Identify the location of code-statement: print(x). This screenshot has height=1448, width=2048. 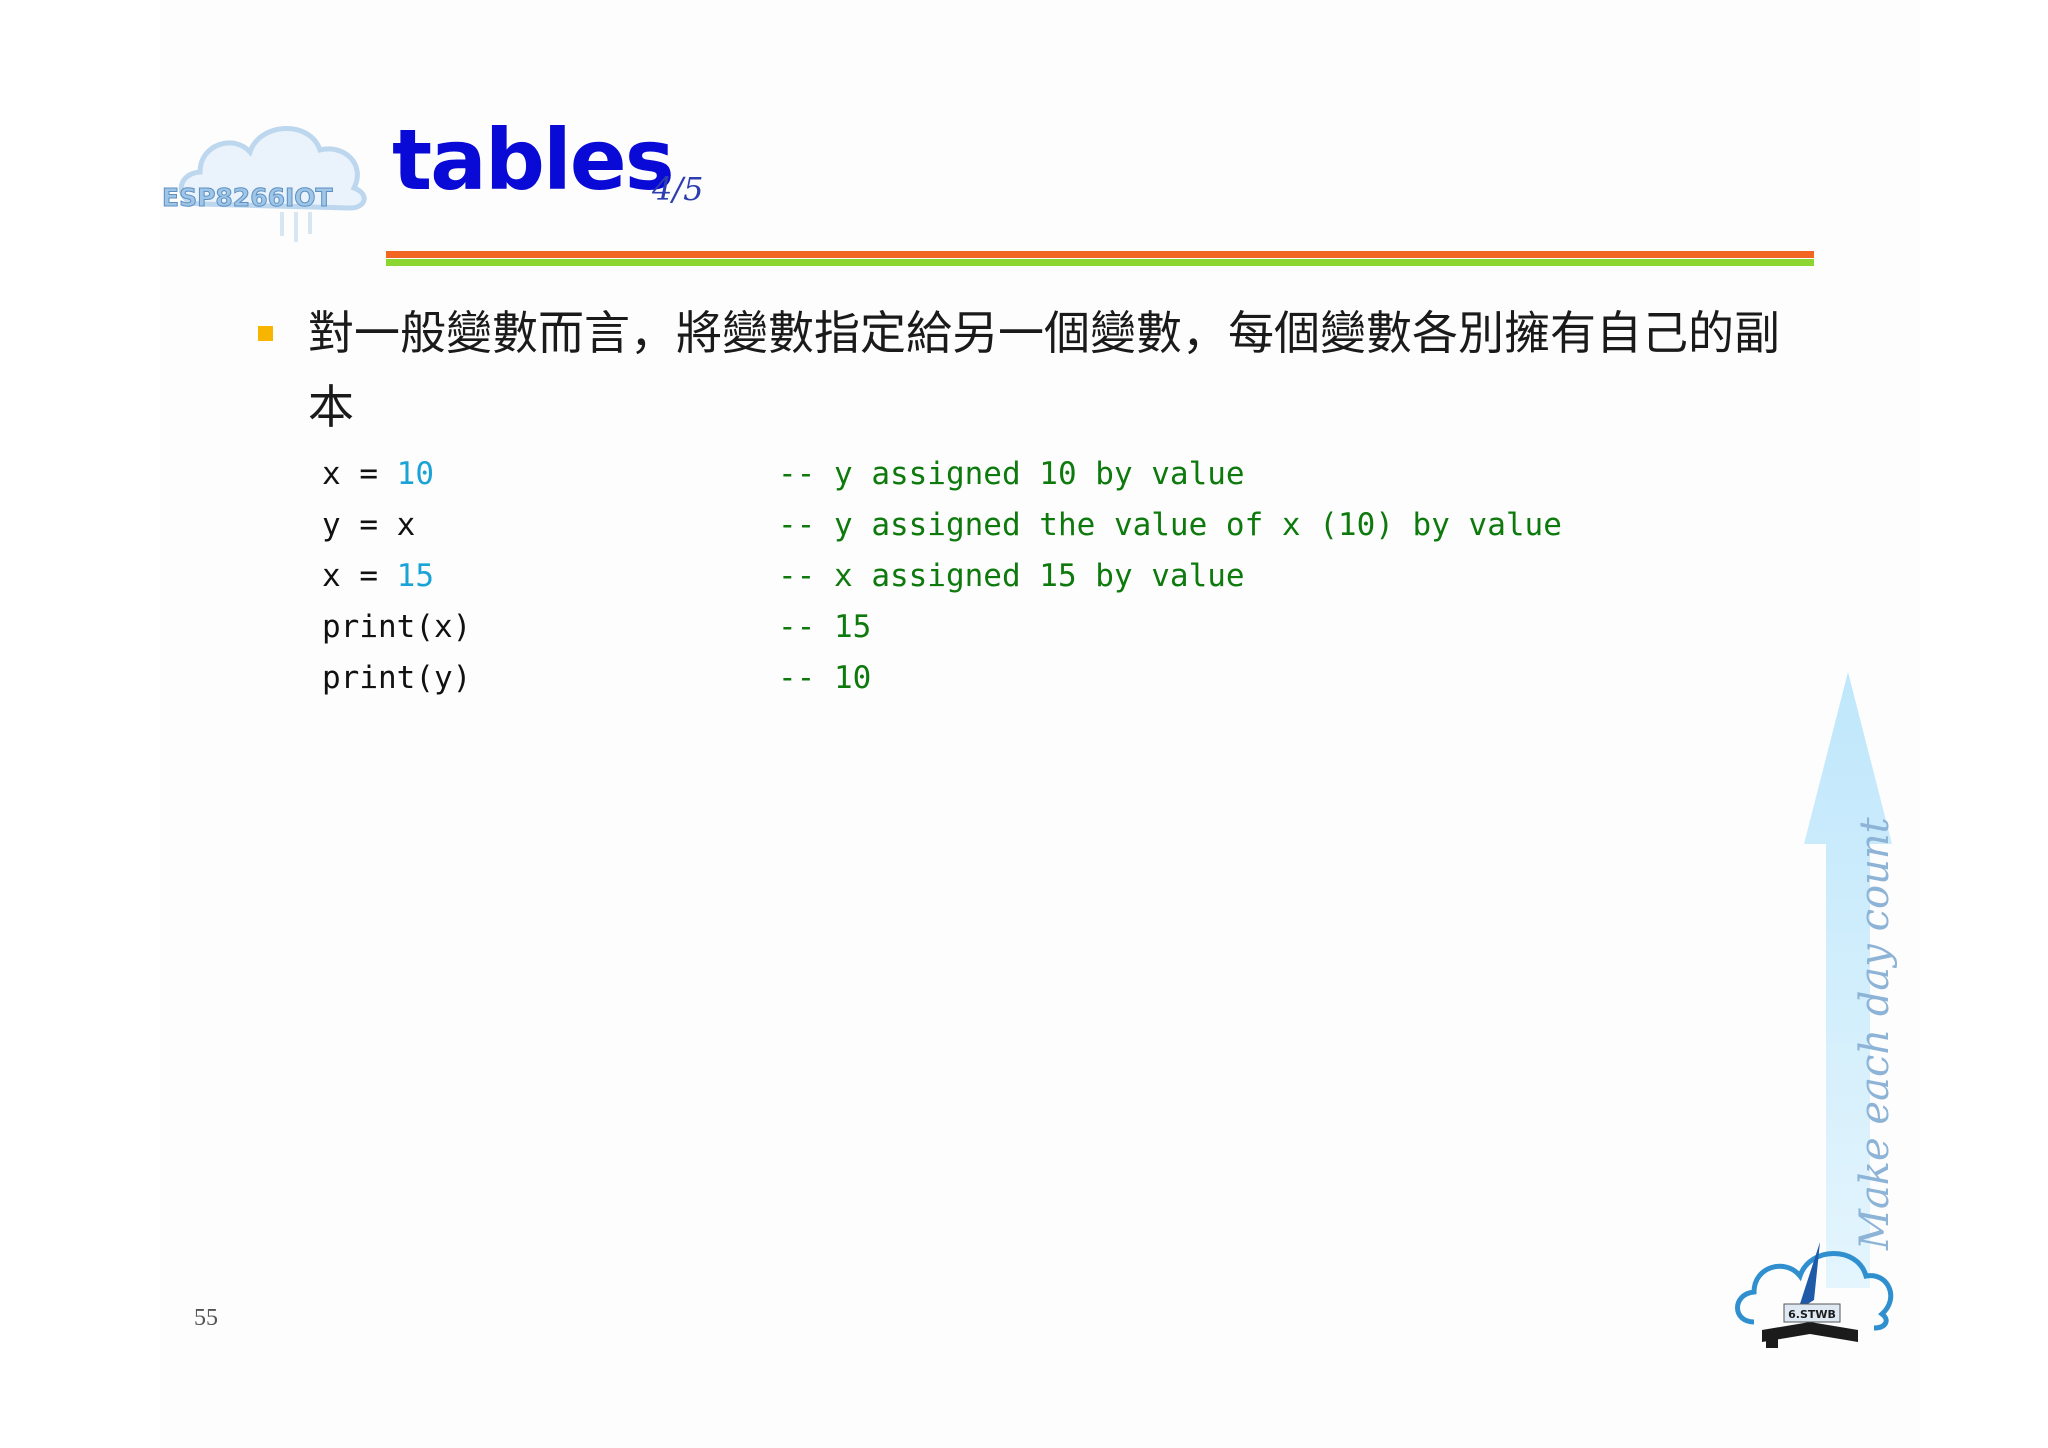
(397, 627).